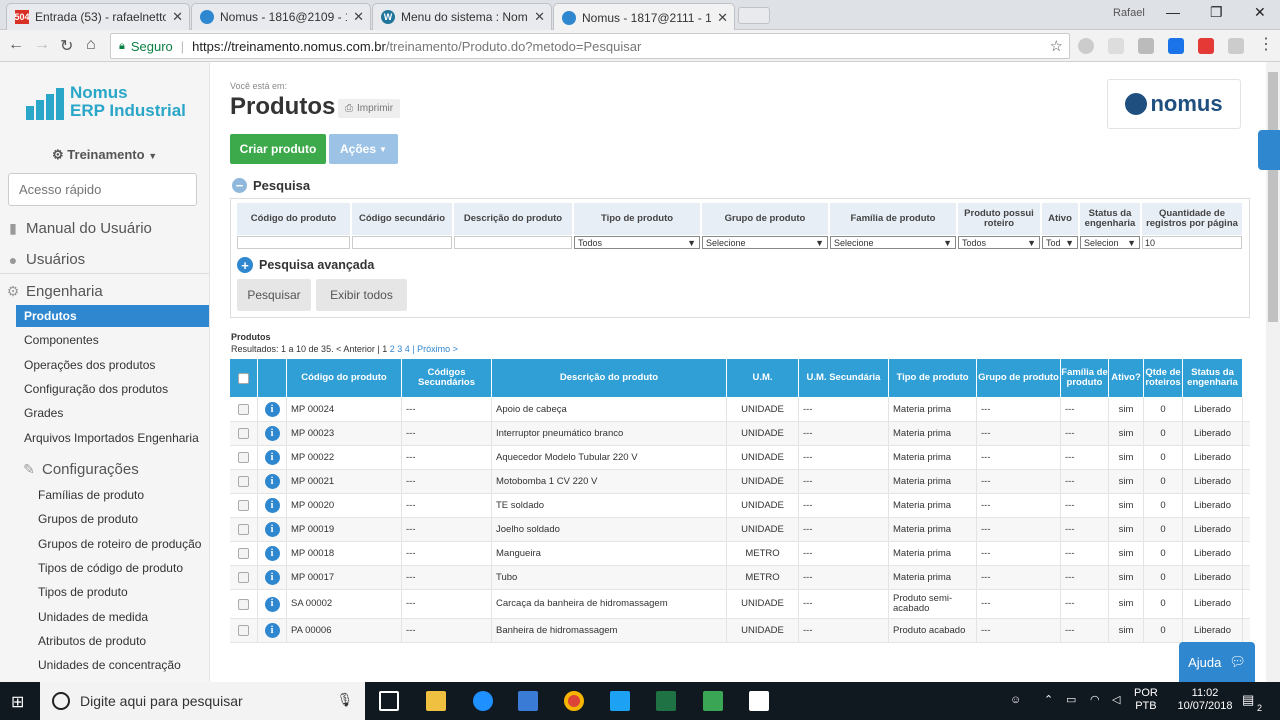  Describe the element at coordinates (462, 16) in the screenshot. I see `tab-menu-sistema: W Menu do sistema : Nomu ✕` at that location.